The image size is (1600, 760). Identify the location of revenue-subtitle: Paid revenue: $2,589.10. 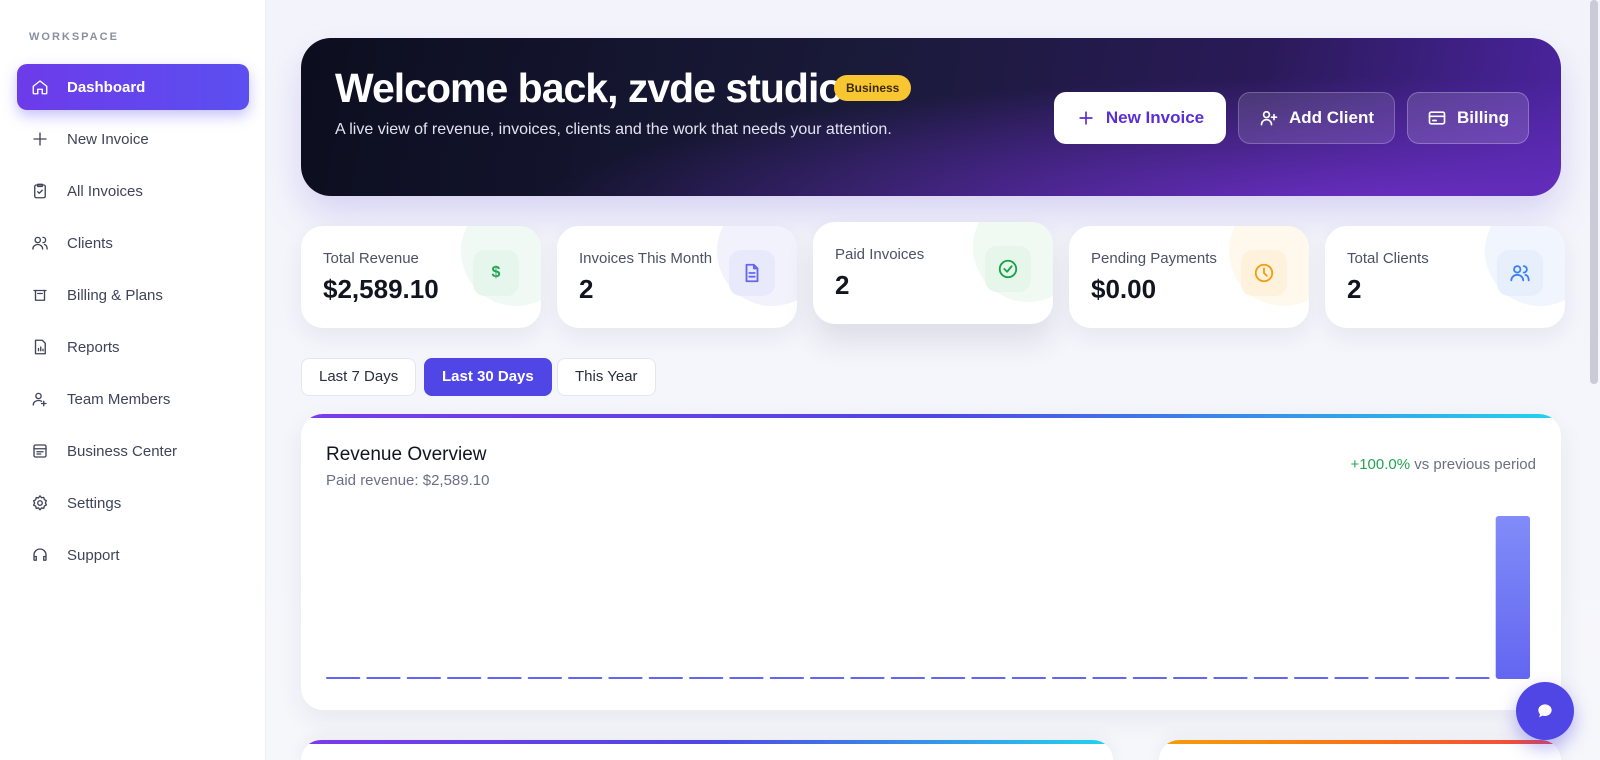
(408, 480).